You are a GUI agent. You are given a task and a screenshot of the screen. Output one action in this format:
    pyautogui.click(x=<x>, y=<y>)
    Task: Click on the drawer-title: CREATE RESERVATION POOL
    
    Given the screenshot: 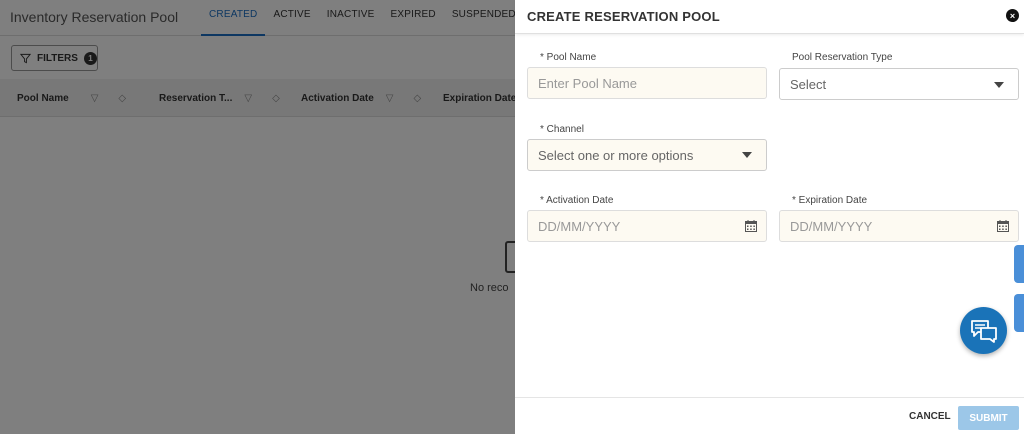 What is the action you would take?
    pyautogui.click(x=623, y=16)
    